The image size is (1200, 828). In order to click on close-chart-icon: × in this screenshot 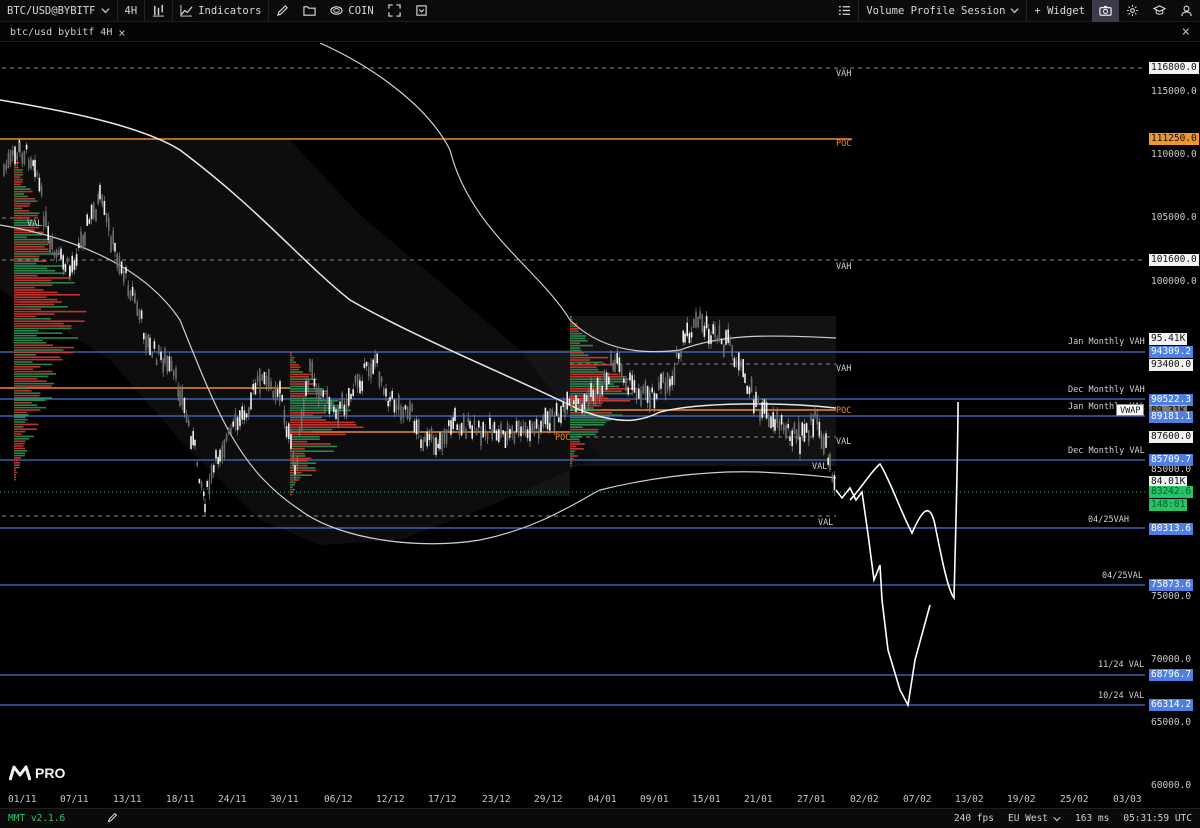, I will do `click(1186, 32)`.